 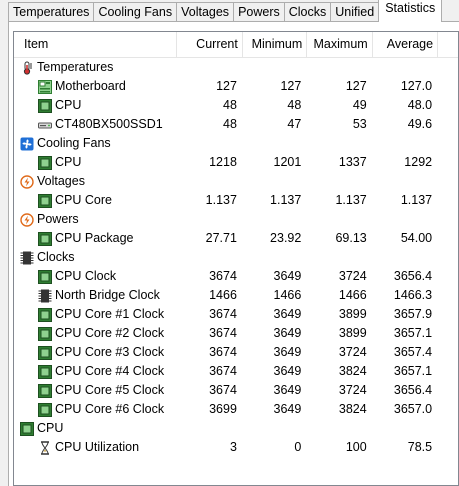 I want to click on average-value: 49.6, so click(x=420, y=124).